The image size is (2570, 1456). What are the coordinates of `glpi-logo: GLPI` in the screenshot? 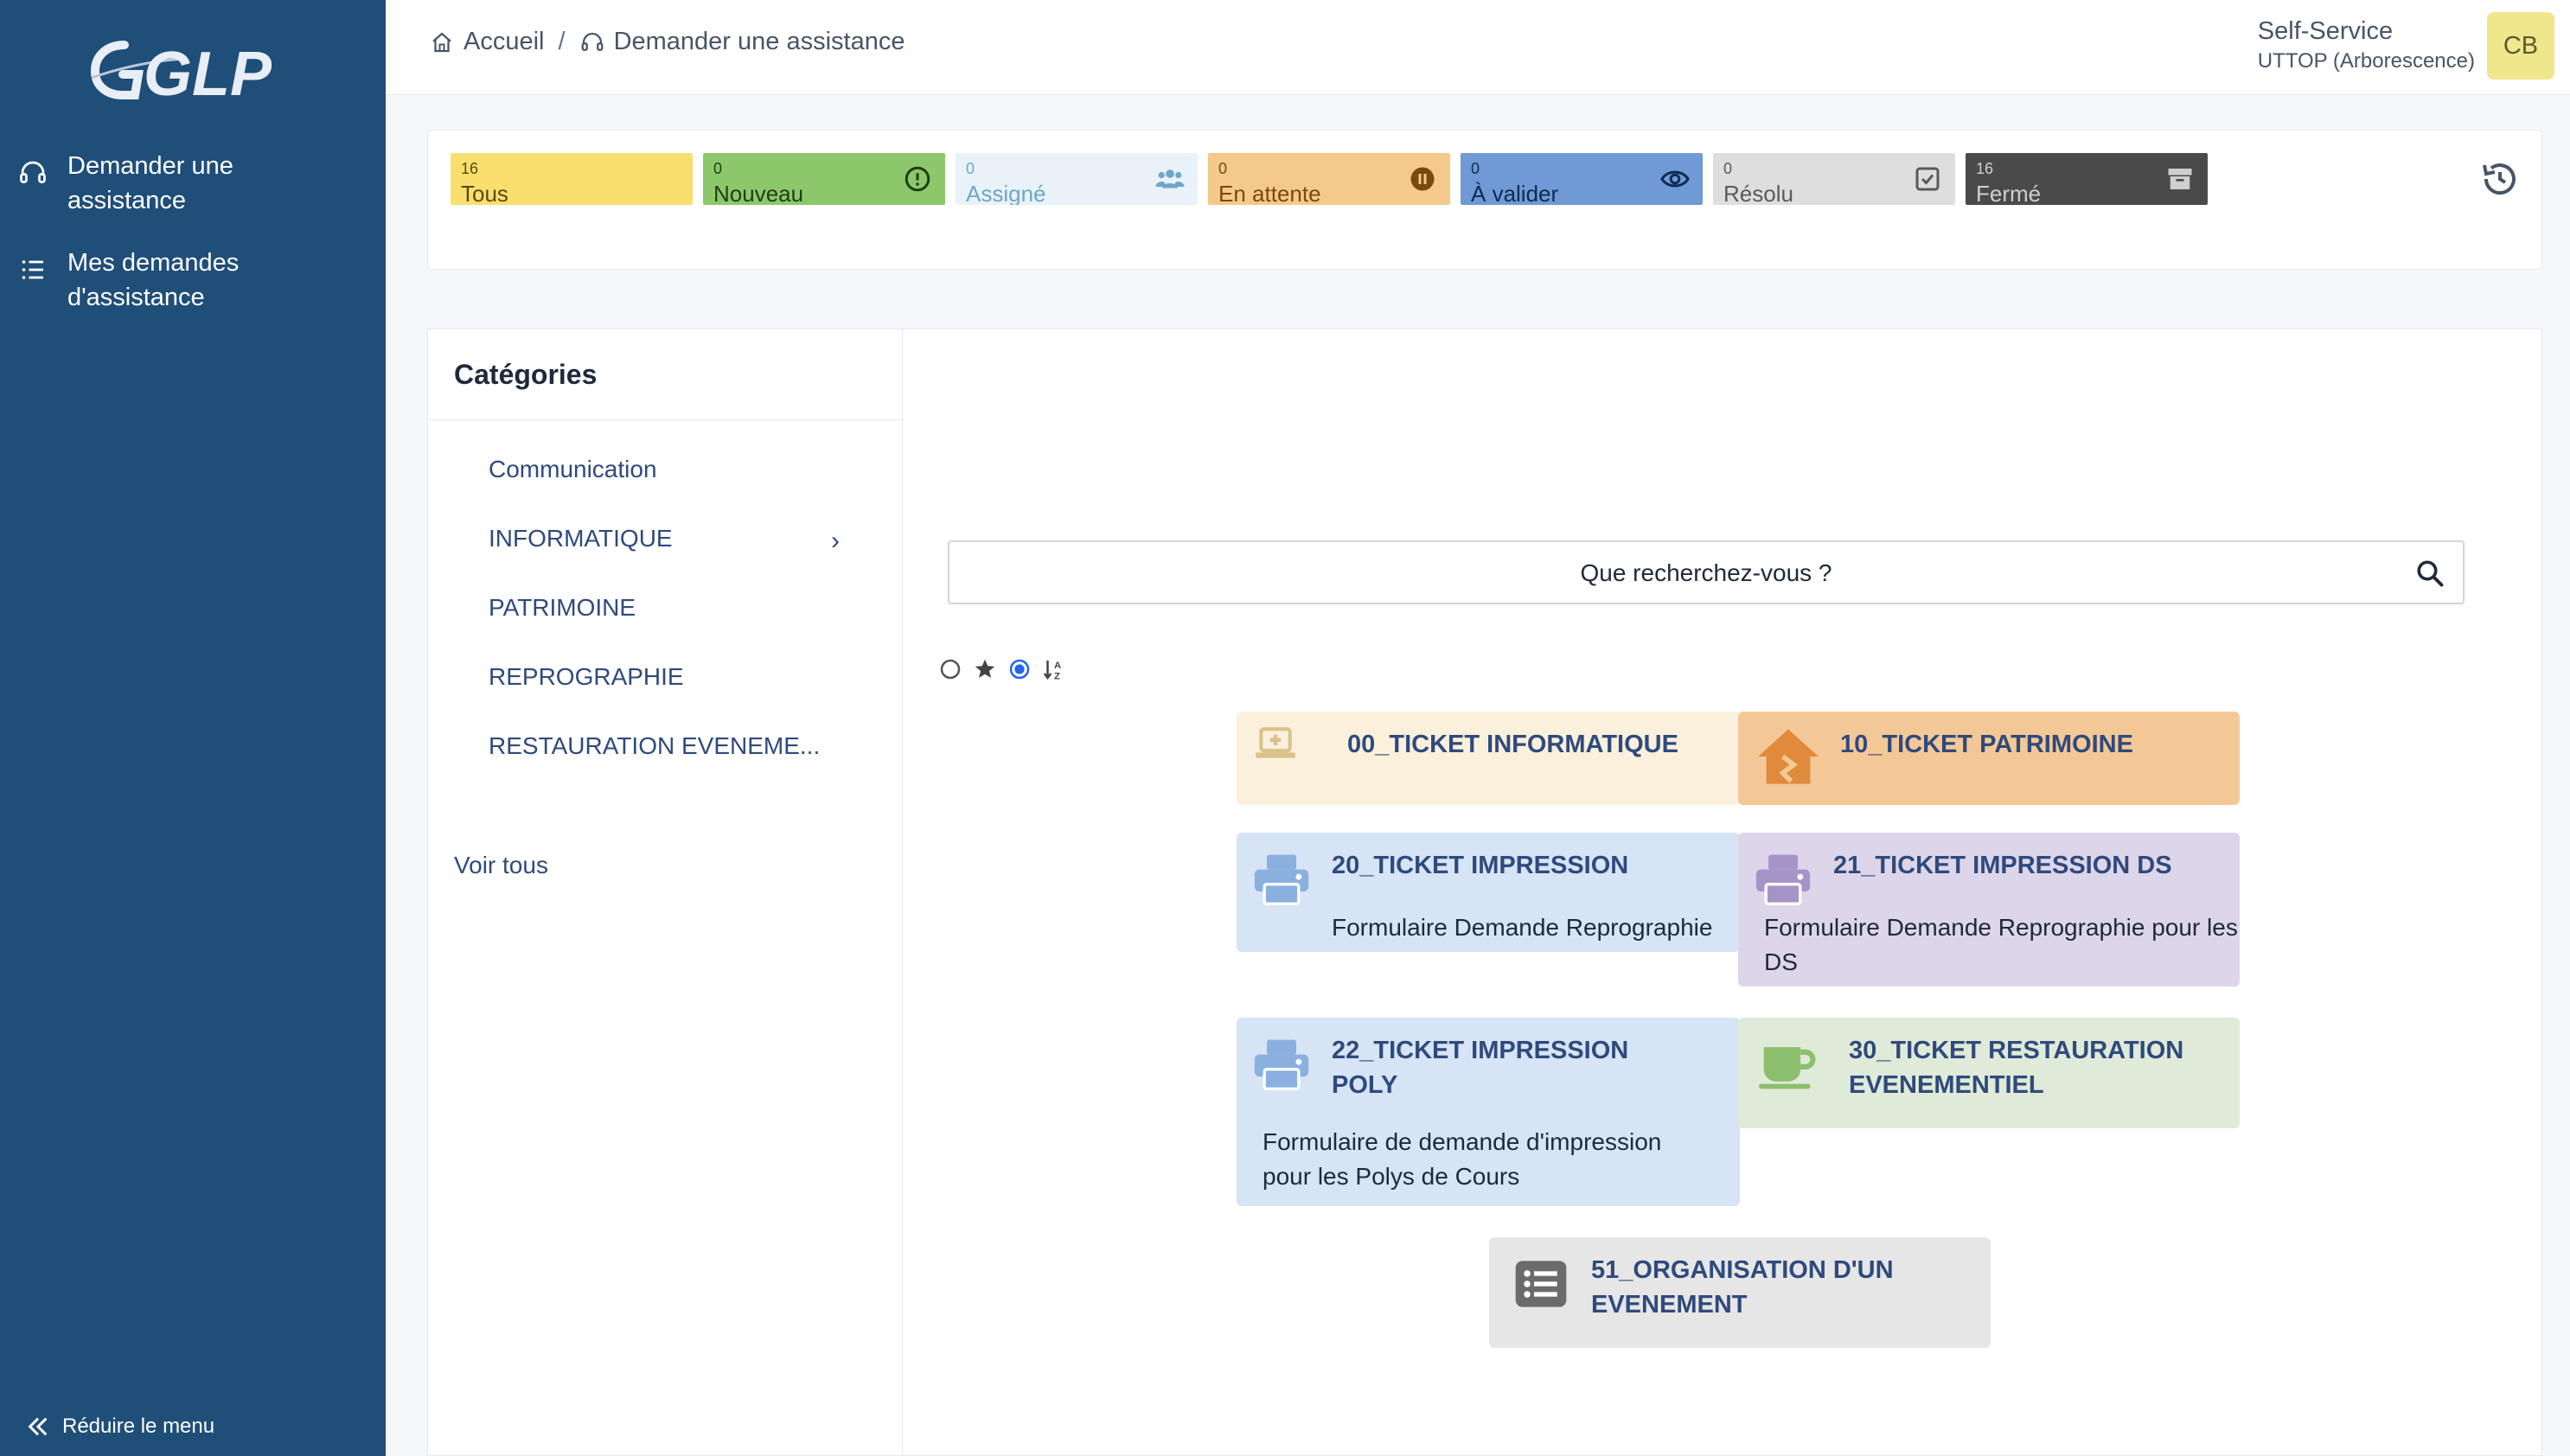 It's located at (190, 67).